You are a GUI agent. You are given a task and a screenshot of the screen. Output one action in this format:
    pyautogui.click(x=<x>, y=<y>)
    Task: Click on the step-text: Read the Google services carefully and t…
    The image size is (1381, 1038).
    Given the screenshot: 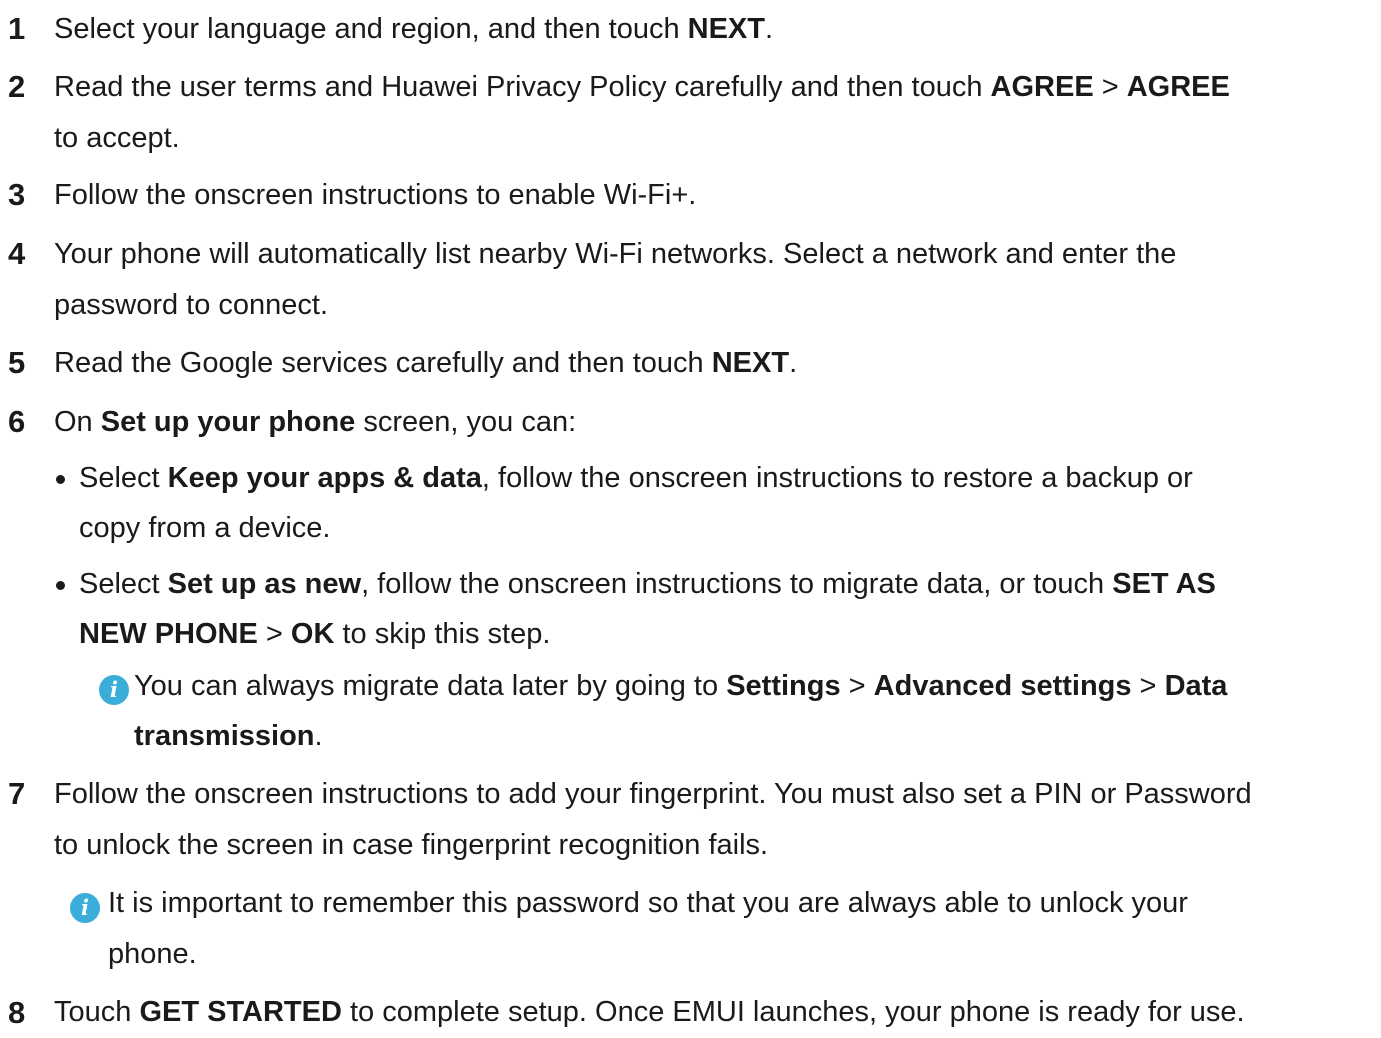 What is the action you would take?
    pyautogui.click(x=426, y=363)
    